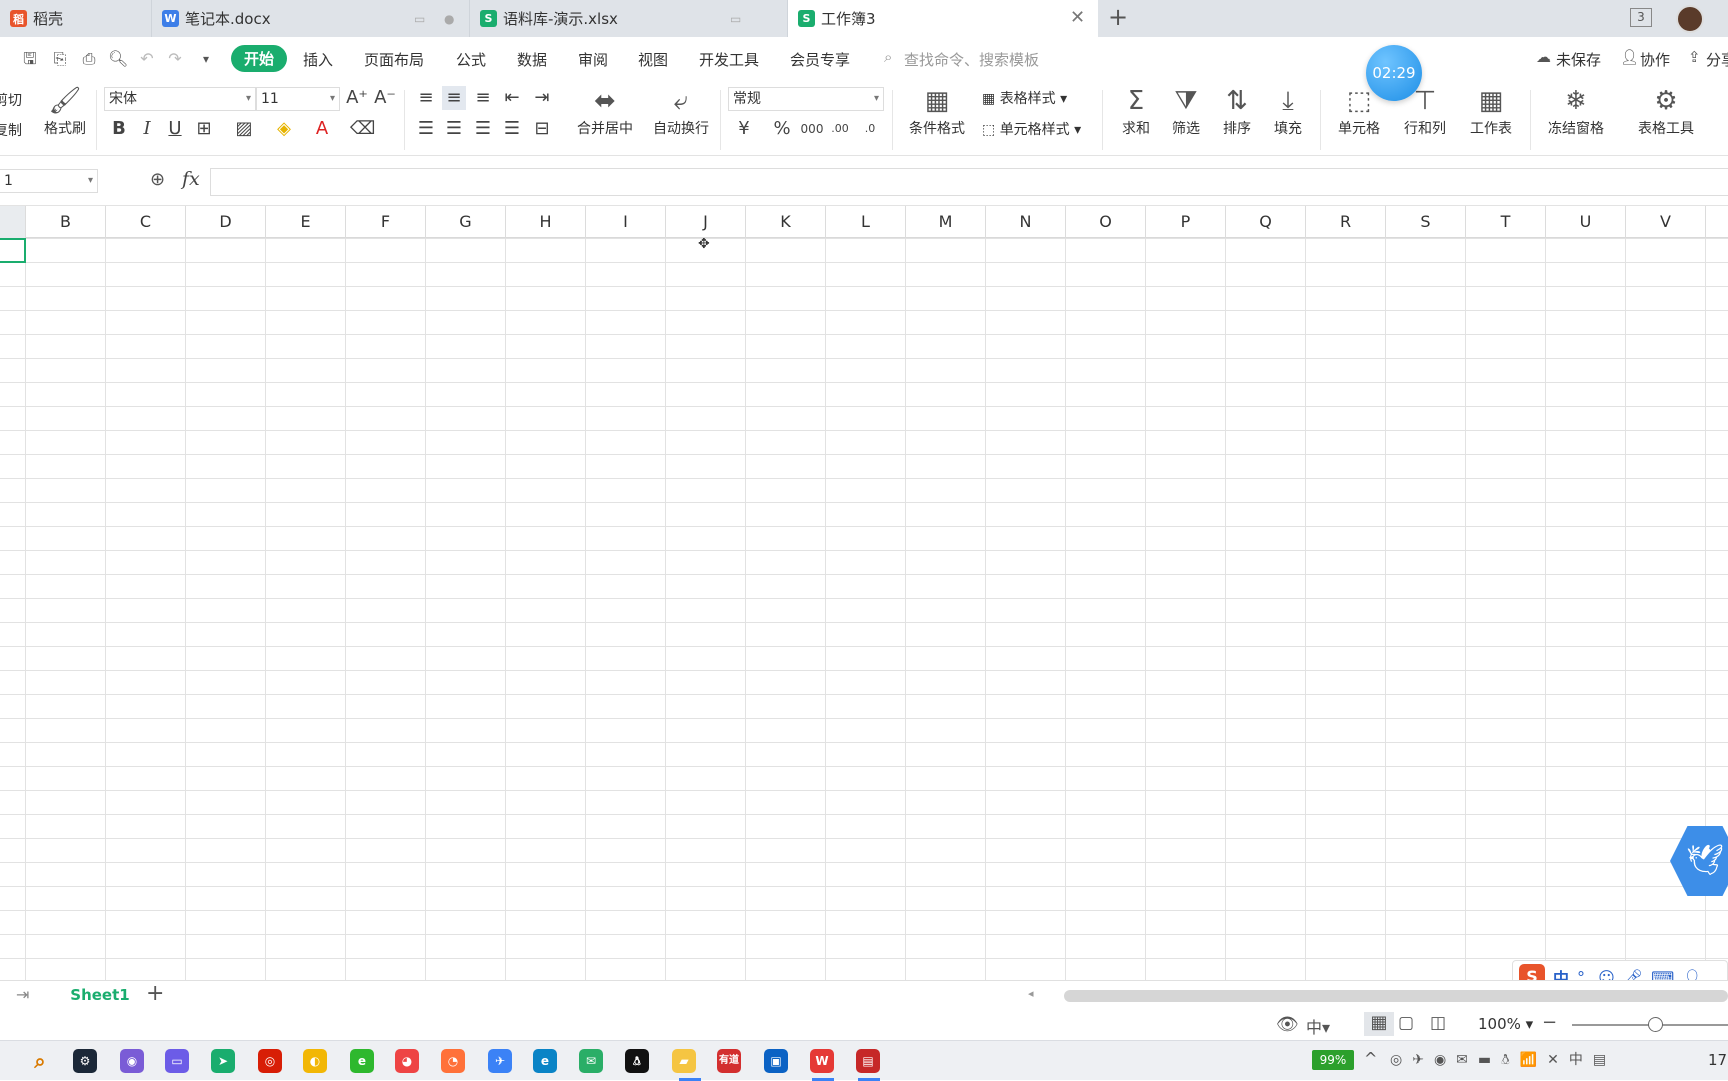 The height and width of the screenshot is (1081, 1728). What do you see at coordinates (394, 59) in the screenshot?
I see `menu-page-layout: 页面布局` at bounding box center [394, 59].